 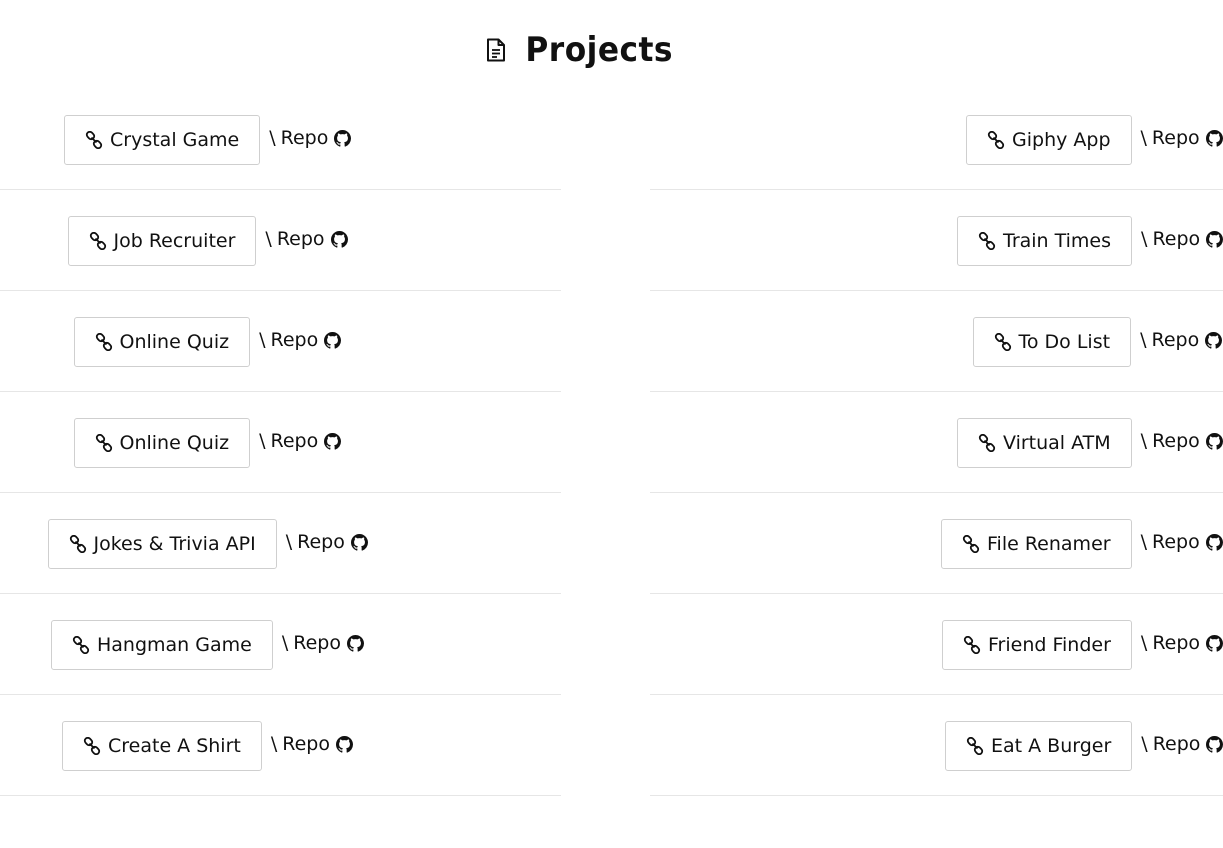 I want to click on project-name: Friend Finder, so click(x=1049, y=645).